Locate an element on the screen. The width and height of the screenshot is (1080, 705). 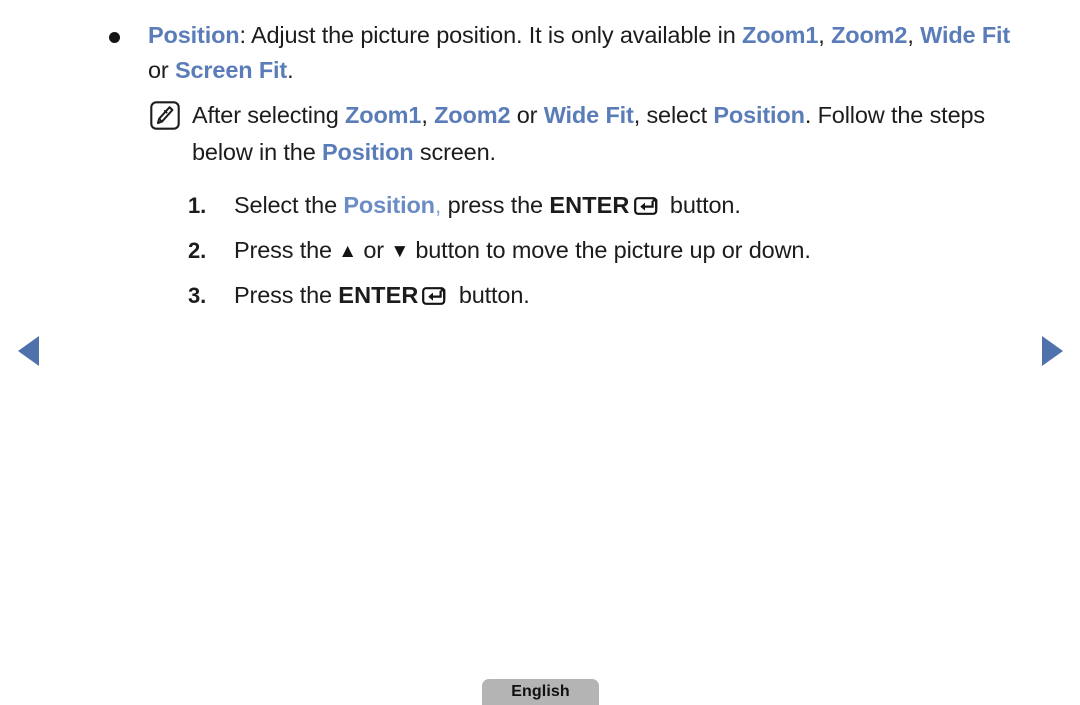
step-number-1: 1. is located at coordinates (197, 205).